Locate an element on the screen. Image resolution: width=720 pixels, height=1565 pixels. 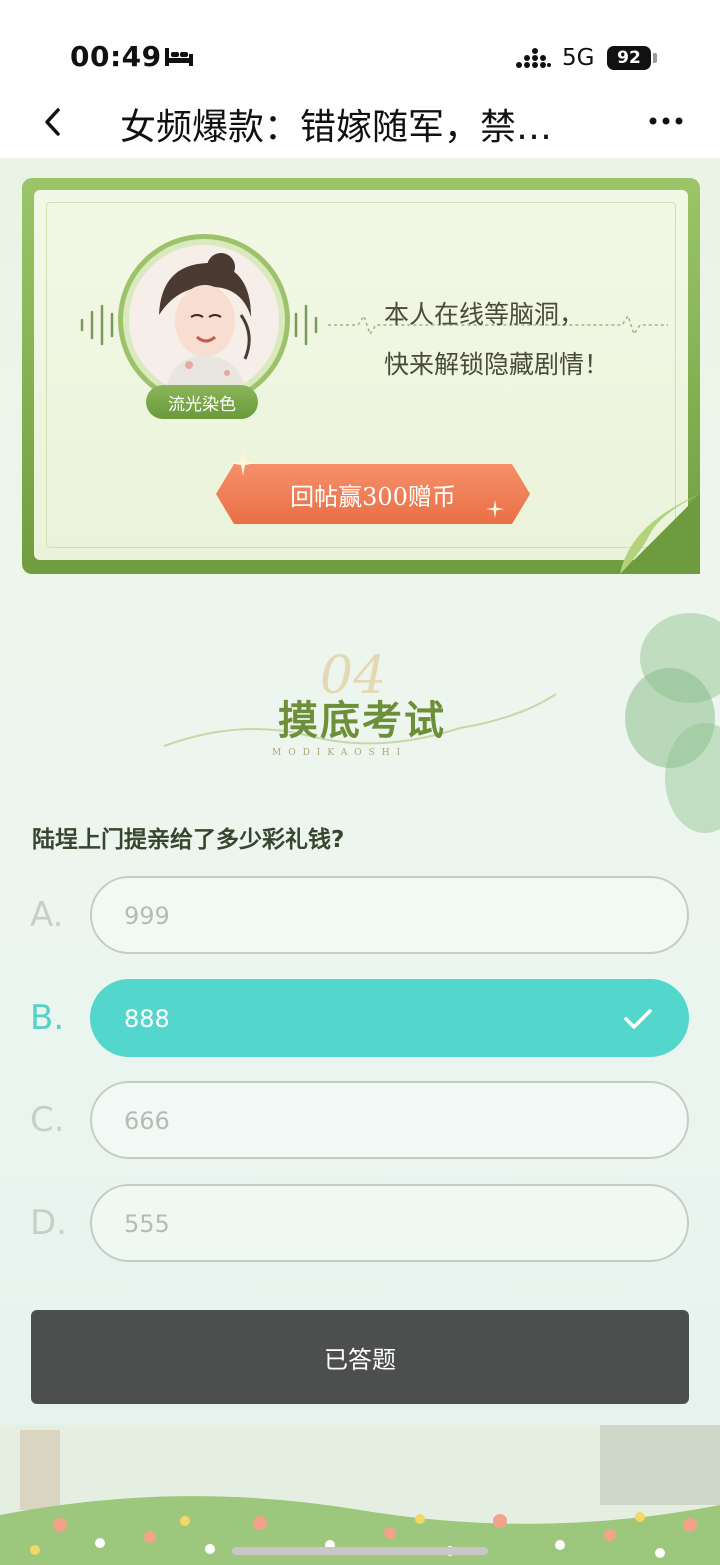
option-letter-c: C. is located at coordinates (47, 1120).